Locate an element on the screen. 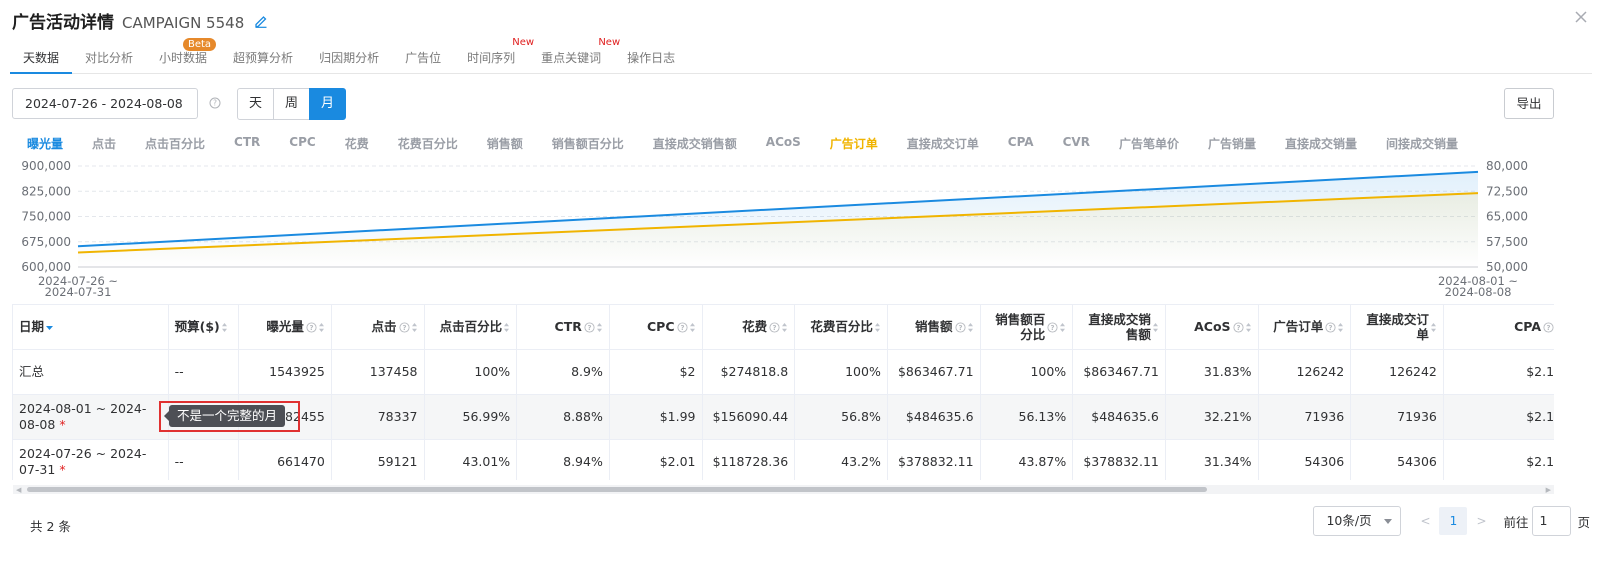  tab-7: 重点关键词 New is located at coordinates (574, 55).